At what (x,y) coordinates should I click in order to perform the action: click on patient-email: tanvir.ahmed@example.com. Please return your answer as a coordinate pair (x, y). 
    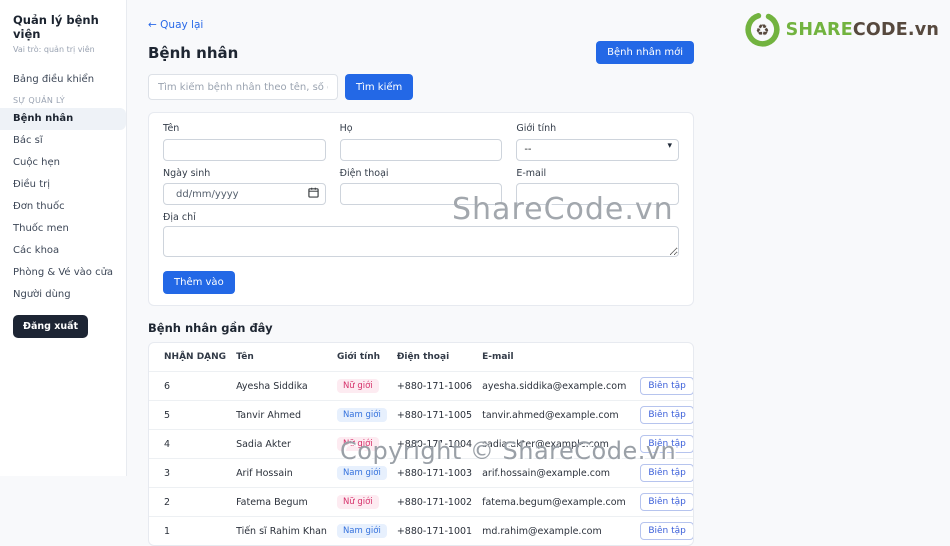
    Looking at the image, I should click on (554, 415).